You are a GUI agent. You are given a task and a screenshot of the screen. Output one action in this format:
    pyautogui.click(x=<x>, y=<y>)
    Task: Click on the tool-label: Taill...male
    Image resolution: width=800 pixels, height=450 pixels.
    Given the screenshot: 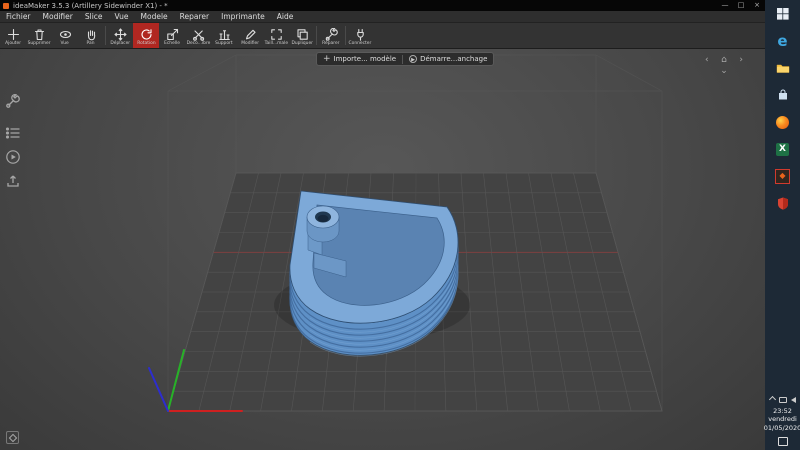 What is the action you would take?
    pyautogui.click(x=276, y=42)
    